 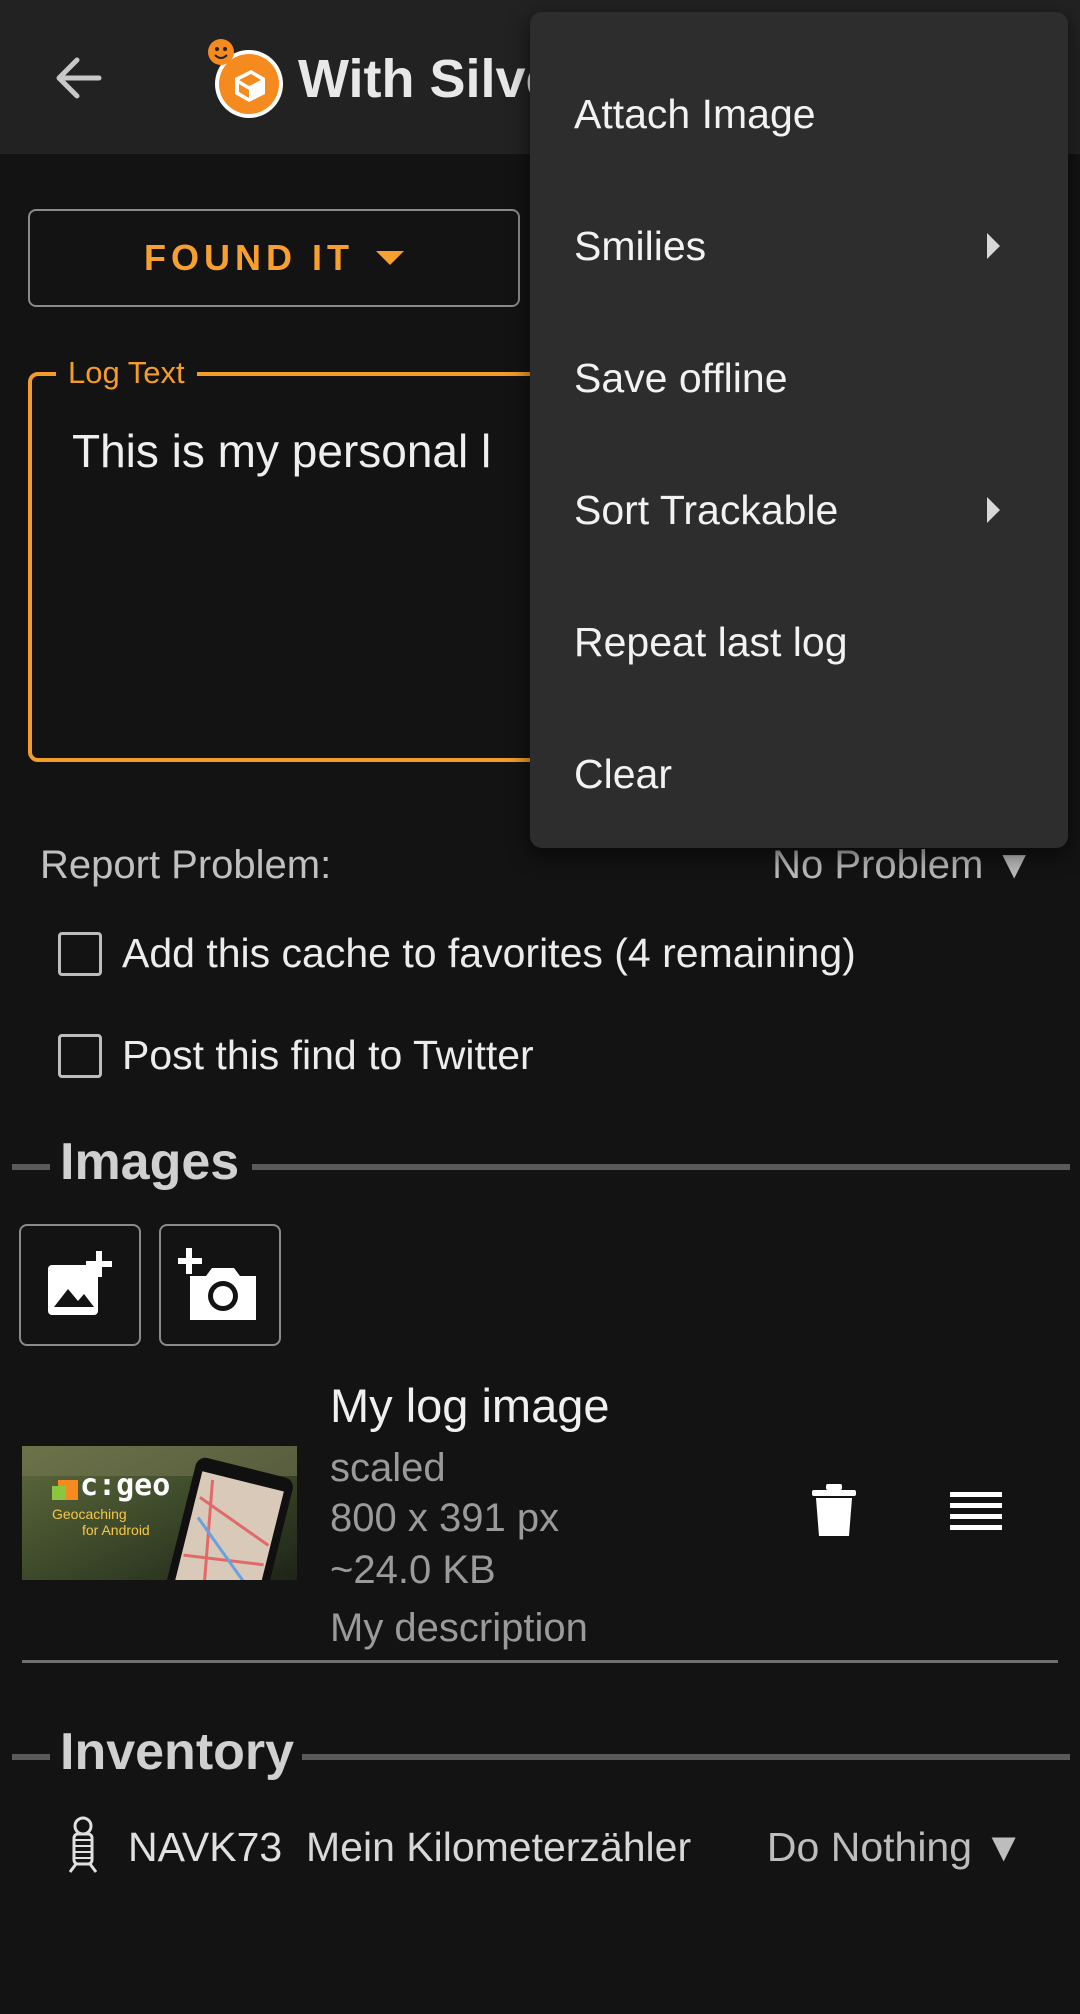 I want to click on arrow-left-icon, so click(x=79, y=78).